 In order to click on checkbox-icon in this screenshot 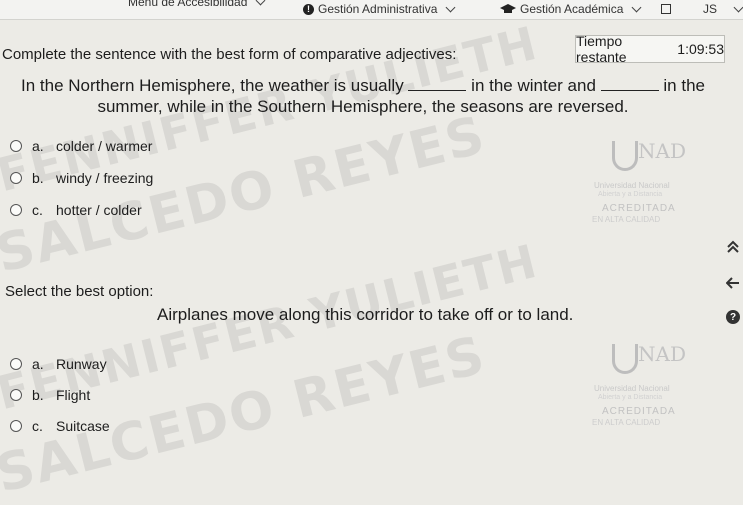, I will do `click(666, 9)`.